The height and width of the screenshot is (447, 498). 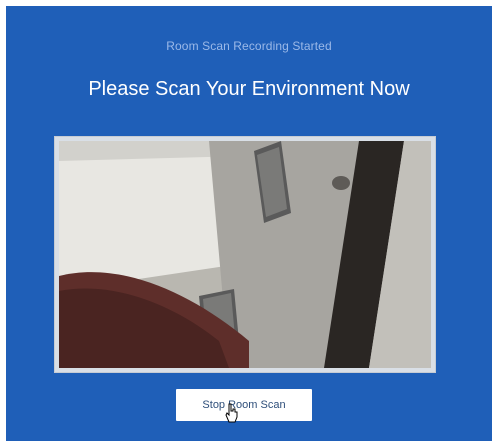 I want to click on stop-room-scan-button: Stop Room Scan, so click(x=244, y=405).